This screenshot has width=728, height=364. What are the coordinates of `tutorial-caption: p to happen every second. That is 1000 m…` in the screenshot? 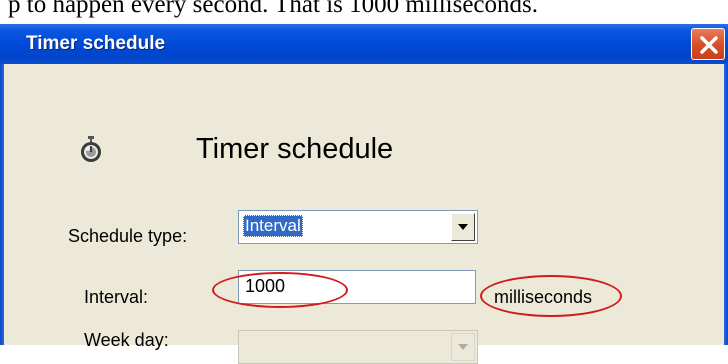 It's located at (364, 12).